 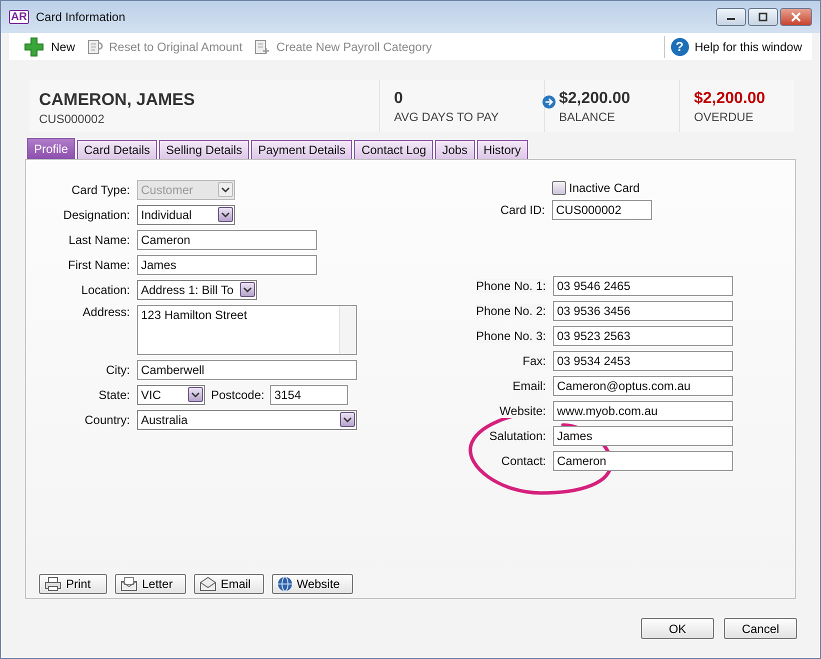 I want to click on action-button: Letter, so click(x=150, y=584).